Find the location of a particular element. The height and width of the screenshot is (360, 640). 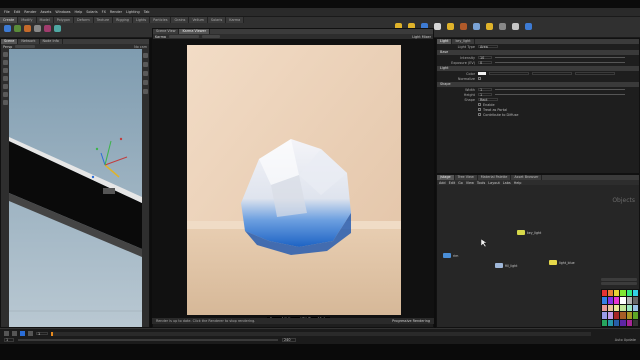

shelf-tab-7: Lights is located at coordinates (141, 20).